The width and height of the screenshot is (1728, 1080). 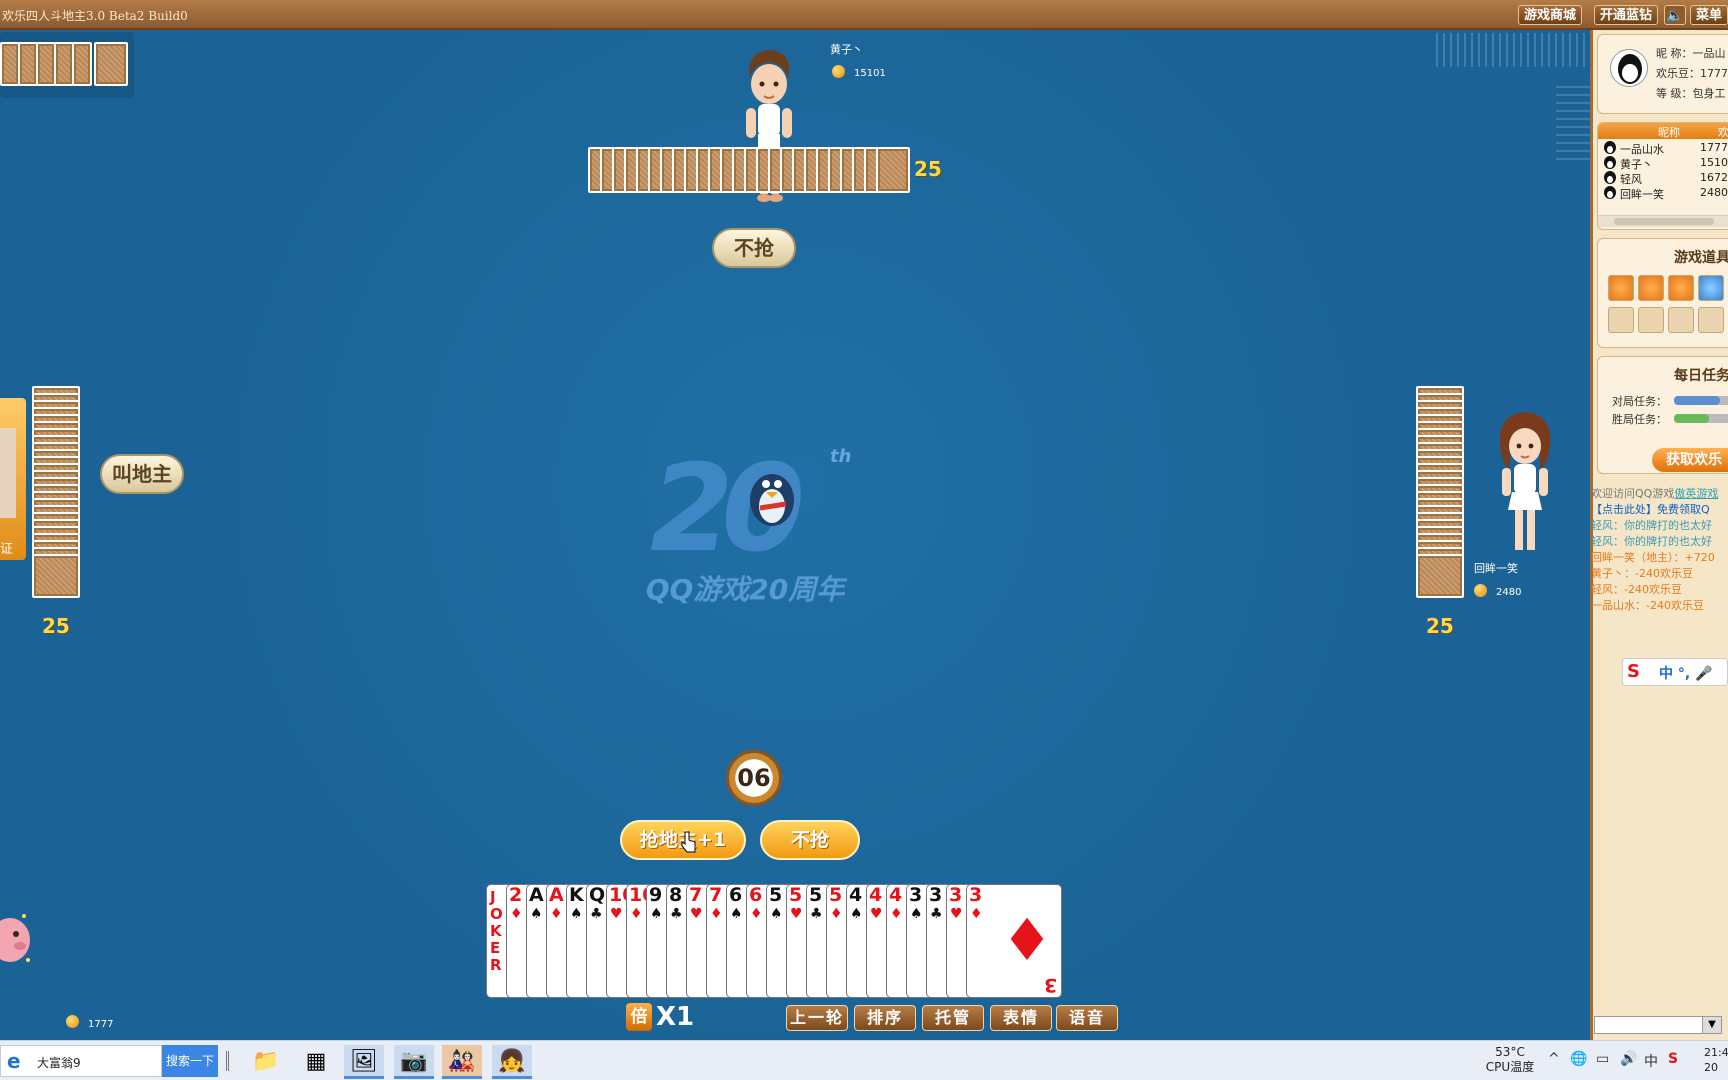 What do you see at coordinates (749, 171) in the screenshot?
I see `top-player-hand` at bounding box center [749, 171].